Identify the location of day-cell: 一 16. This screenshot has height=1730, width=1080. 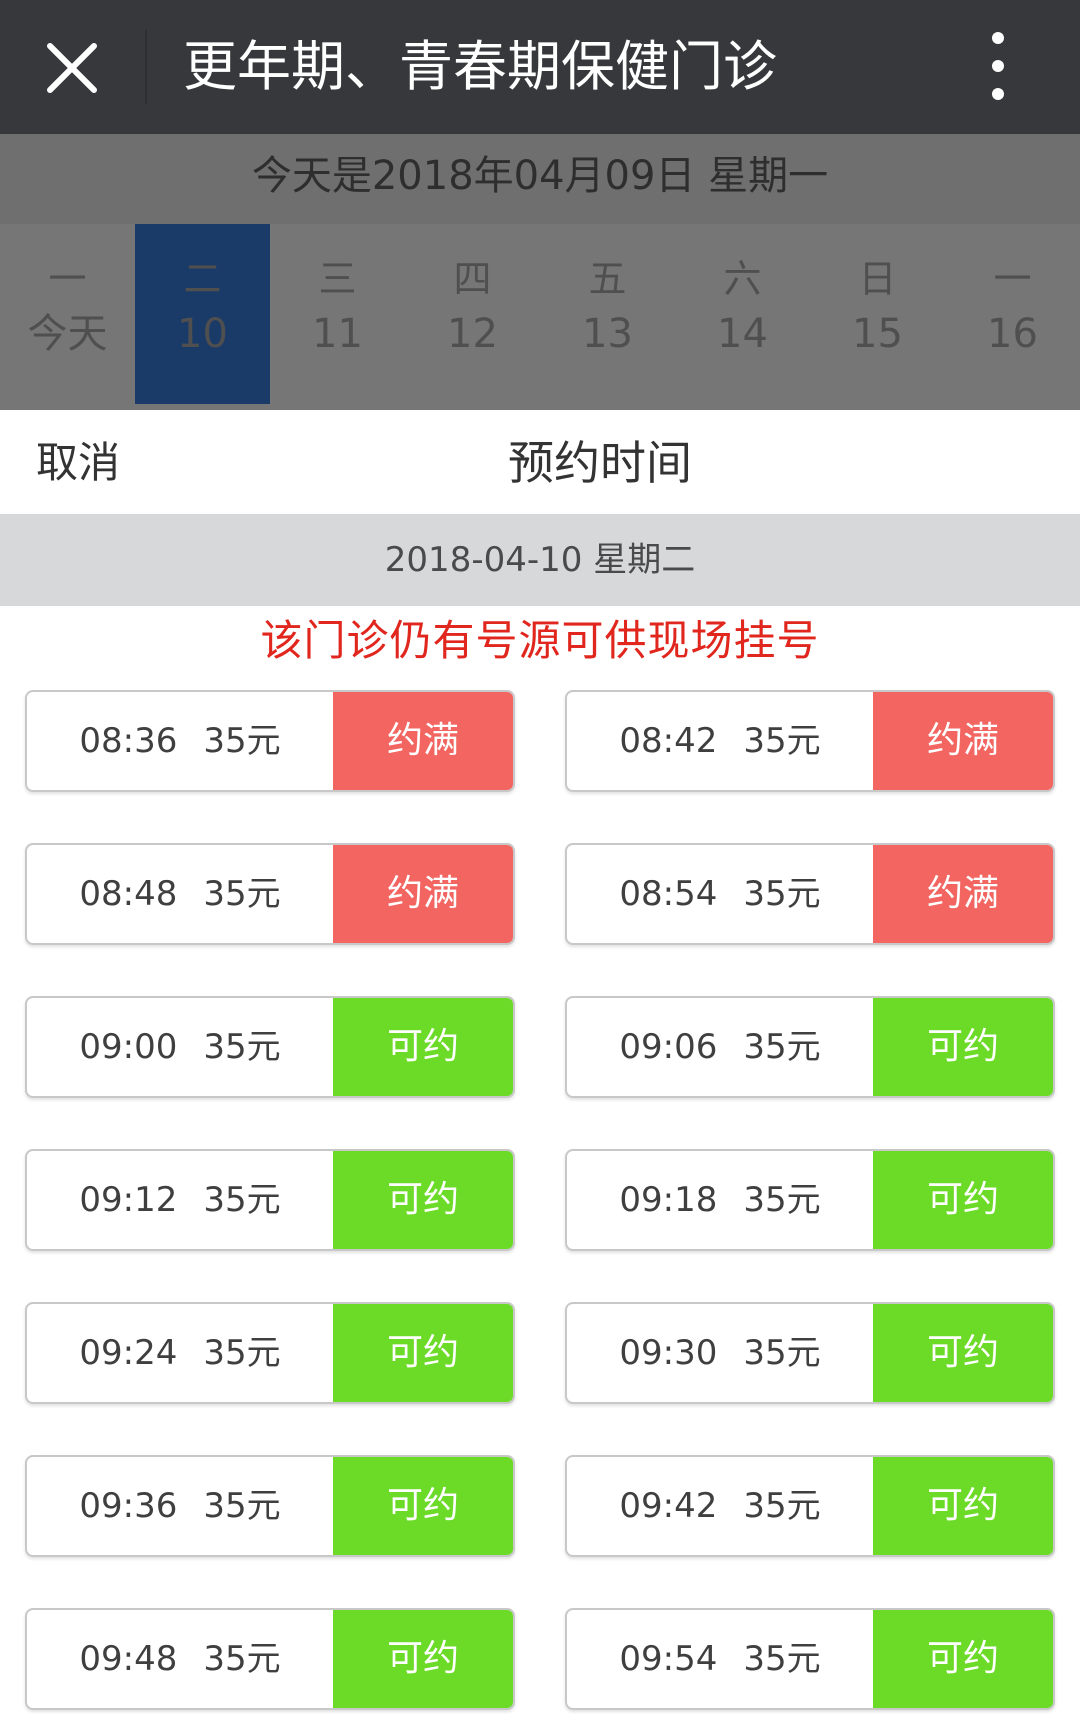
(1012, 314).